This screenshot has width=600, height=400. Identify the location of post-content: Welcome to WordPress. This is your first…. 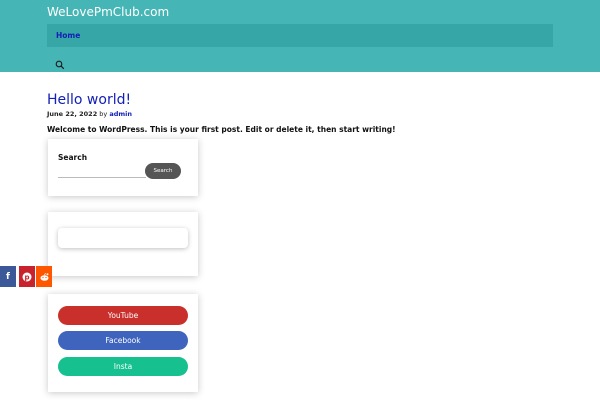
(221, 129).